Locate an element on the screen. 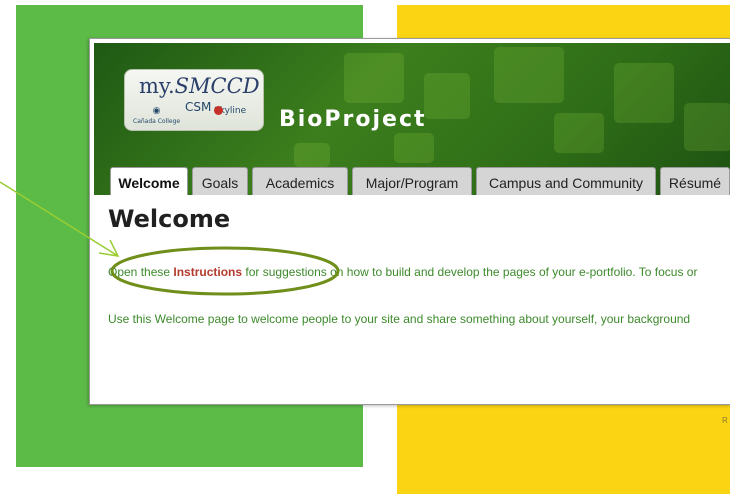 The height and width of the screenshot is (495, 730). tab-goals: Goals is located at coordinates (220, 181).